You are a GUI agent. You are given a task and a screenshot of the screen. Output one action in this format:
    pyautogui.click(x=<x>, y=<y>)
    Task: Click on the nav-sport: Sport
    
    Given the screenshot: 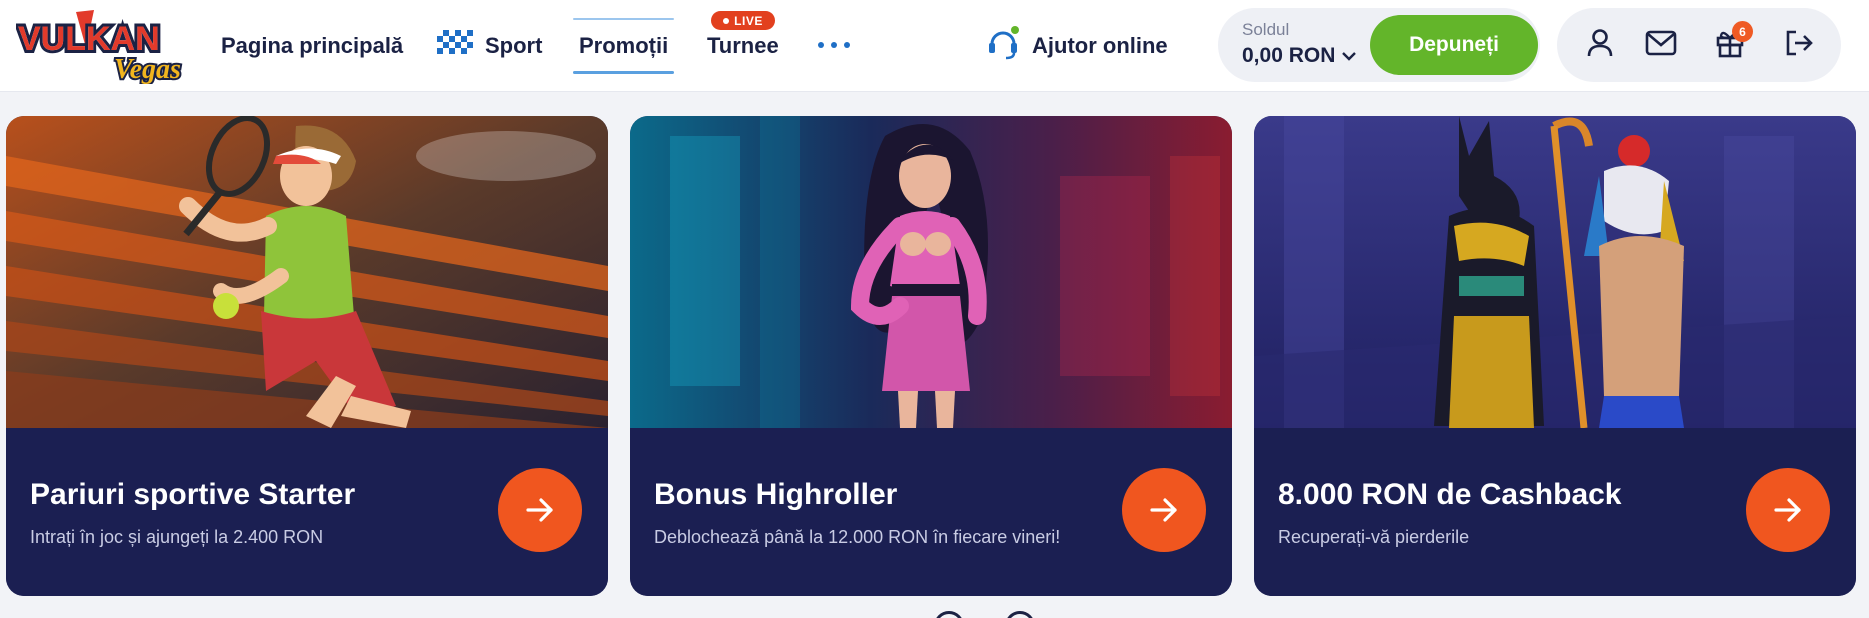 What is the action you would take?
    pyautogui.click(x=489, y=46)
    